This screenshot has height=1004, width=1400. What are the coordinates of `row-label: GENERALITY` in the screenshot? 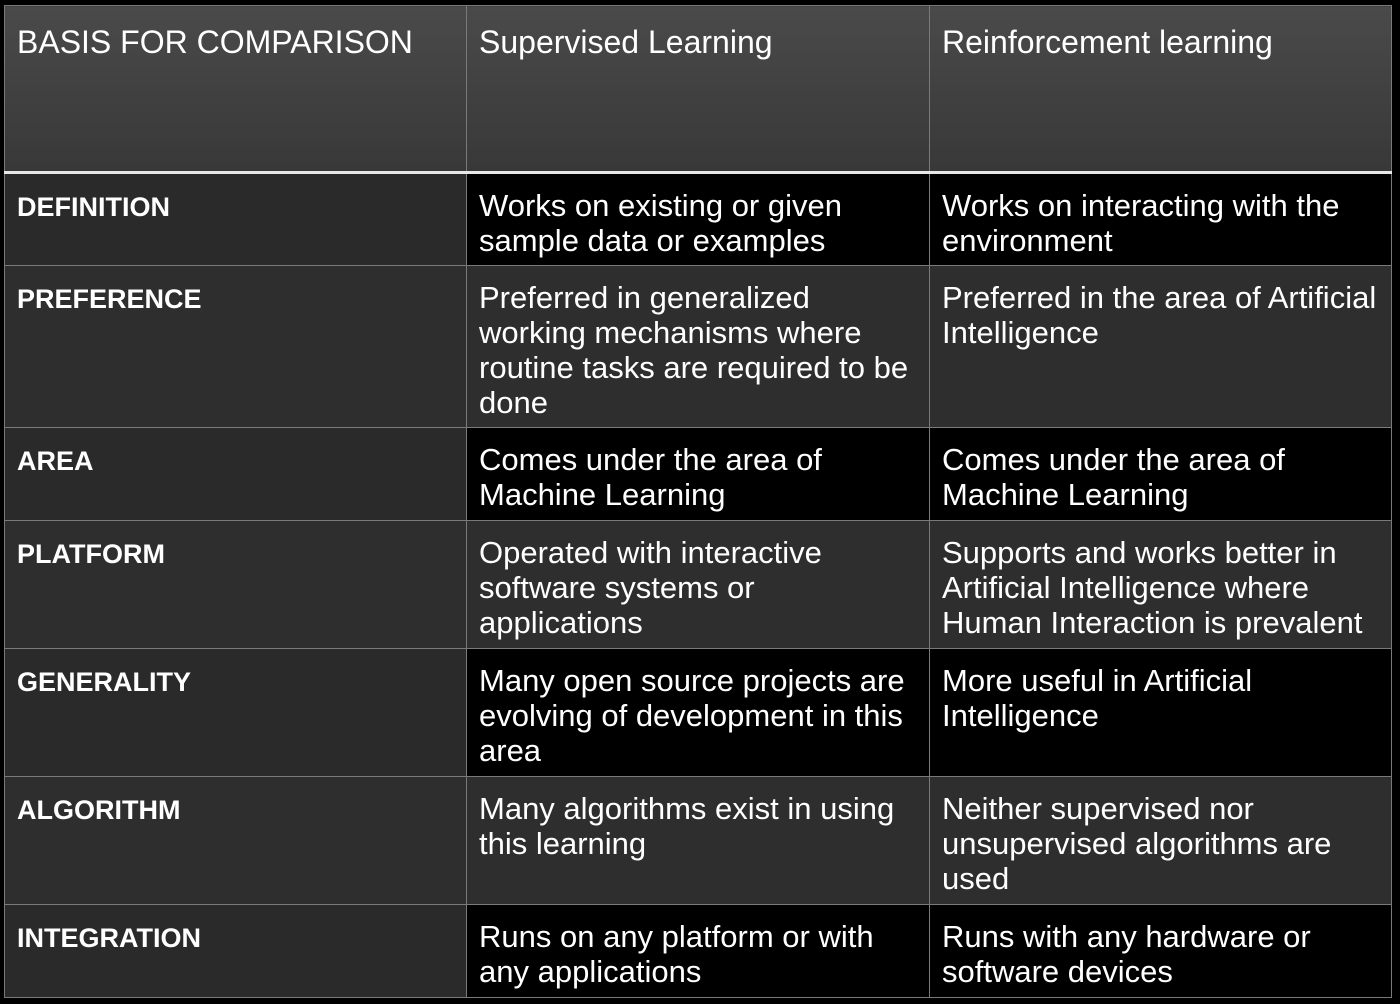 It's located at (235, 712).